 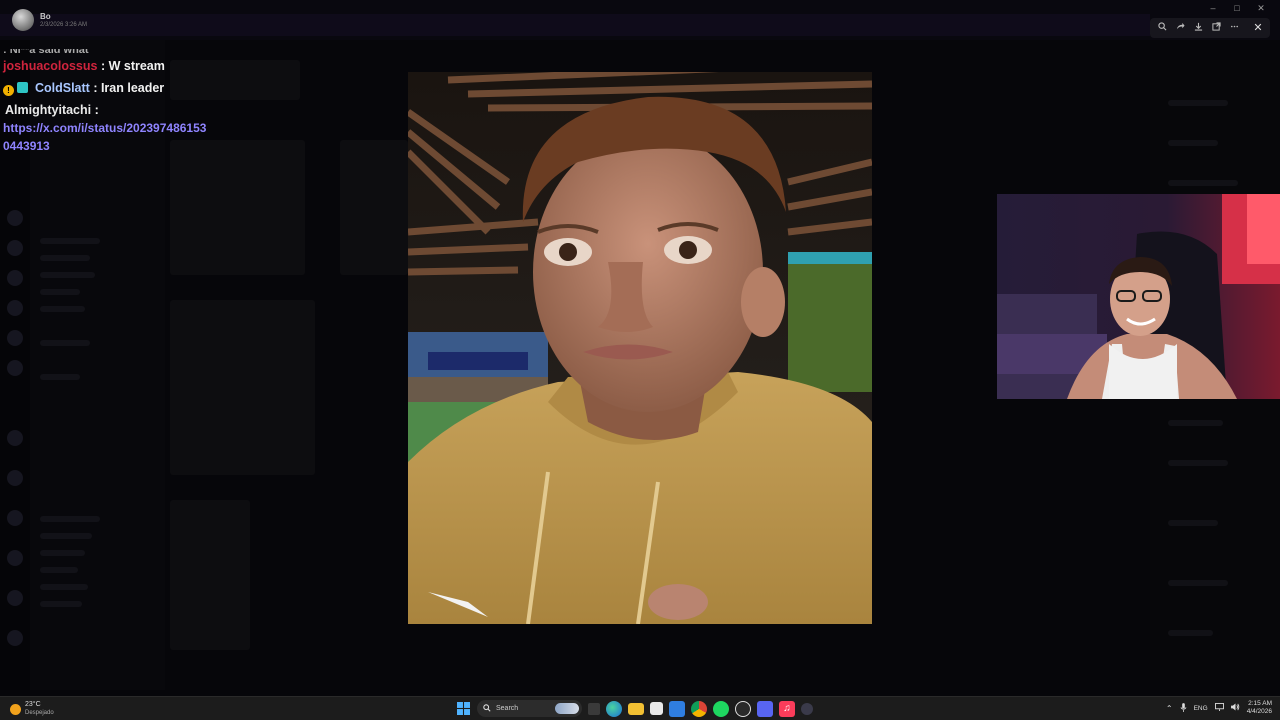 I want to click on zoom-icon, so click(x=1162, y=28).